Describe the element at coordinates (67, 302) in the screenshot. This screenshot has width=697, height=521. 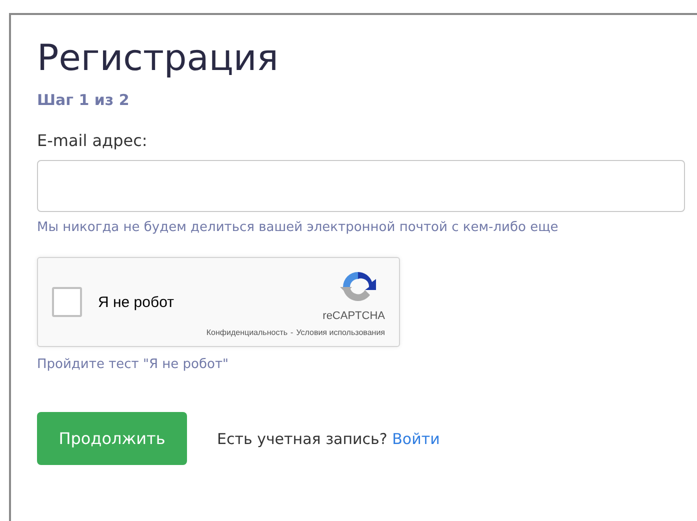
I see `captcha-checkbox` at that location.